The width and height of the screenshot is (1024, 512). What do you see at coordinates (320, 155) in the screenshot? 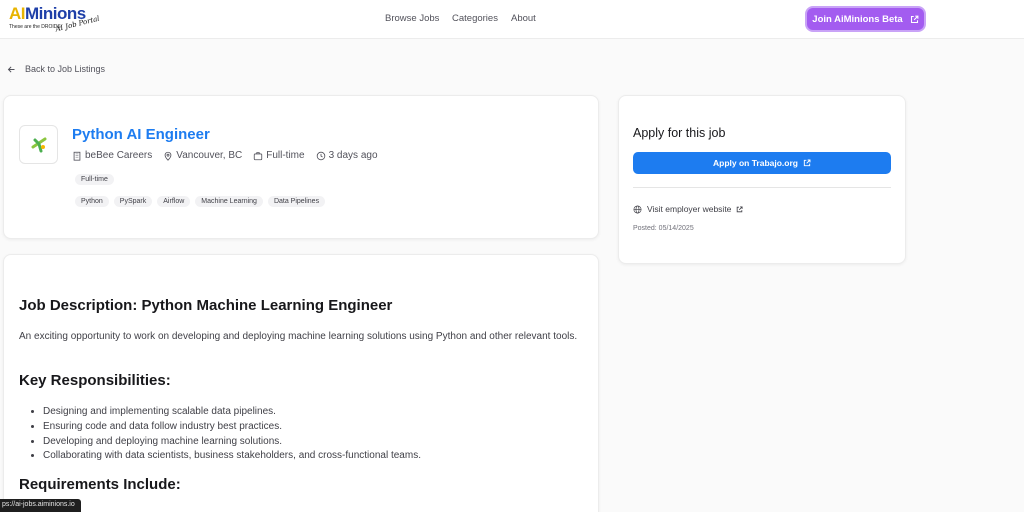
I see `clock-icon` at bounding box center [320, 155].